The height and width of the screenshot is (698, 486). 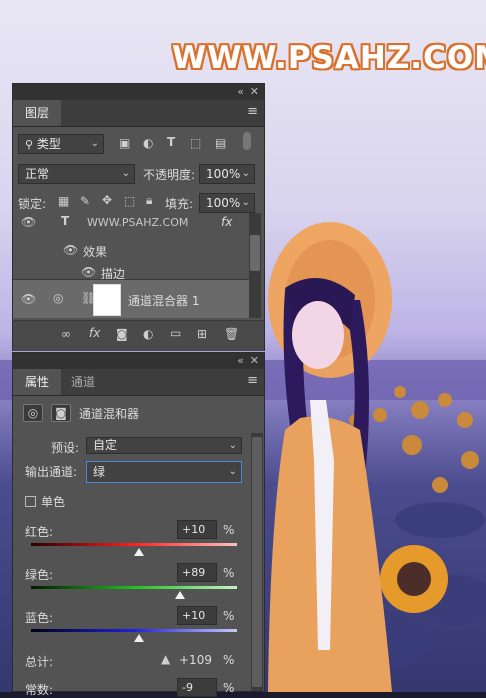 I want to click on adjustment-filter-icon: ◐, so click(x=148, y=143).